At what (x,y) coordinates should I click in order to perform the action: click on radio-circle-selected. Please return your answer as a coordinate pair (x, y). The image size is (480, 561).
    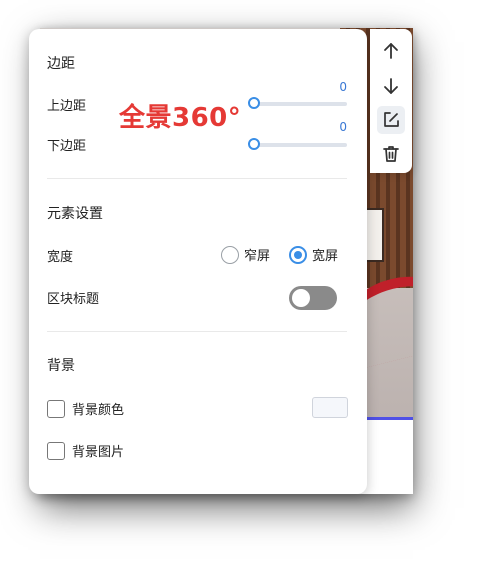
    Looking at the image, I should click on (298, 254).